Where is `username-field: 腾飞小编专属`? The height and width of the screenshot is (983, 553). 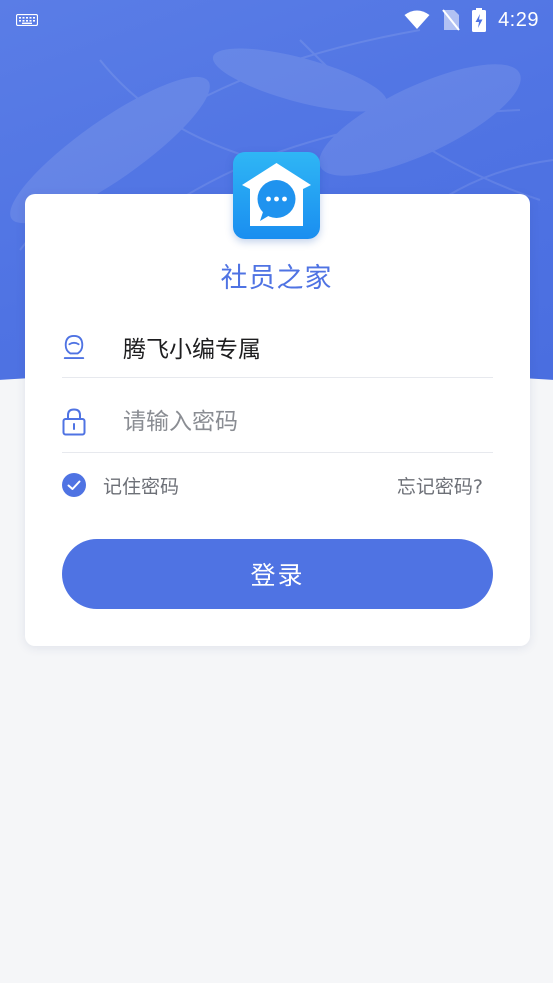 username-field: 腾飞小编专属 is located at coordinates (277, 347).